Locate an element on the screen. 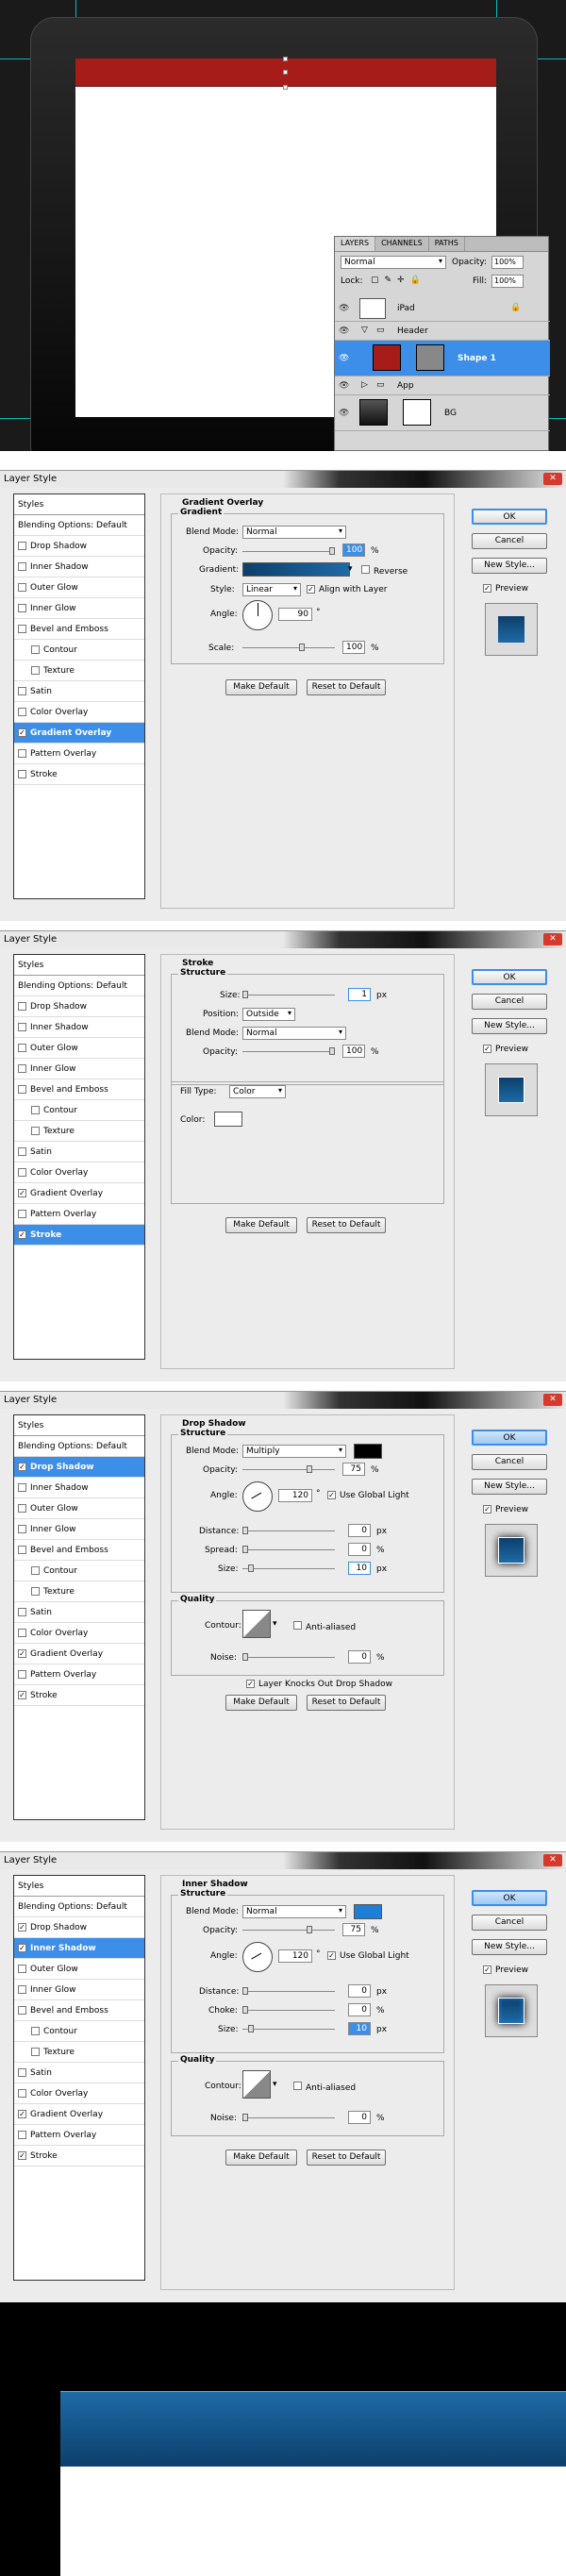  gradient-style-select: Linear is located at coordinates (271, 589).